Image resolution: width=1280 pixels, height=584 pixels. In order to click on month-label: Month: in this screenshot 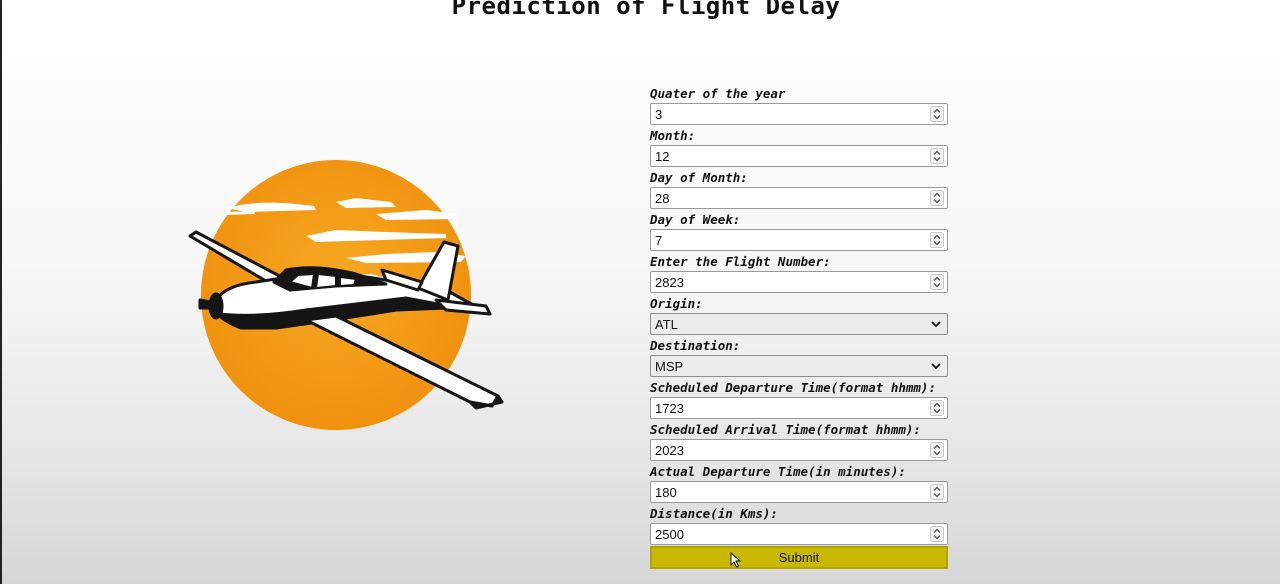, I will do `click(673, 135)`.